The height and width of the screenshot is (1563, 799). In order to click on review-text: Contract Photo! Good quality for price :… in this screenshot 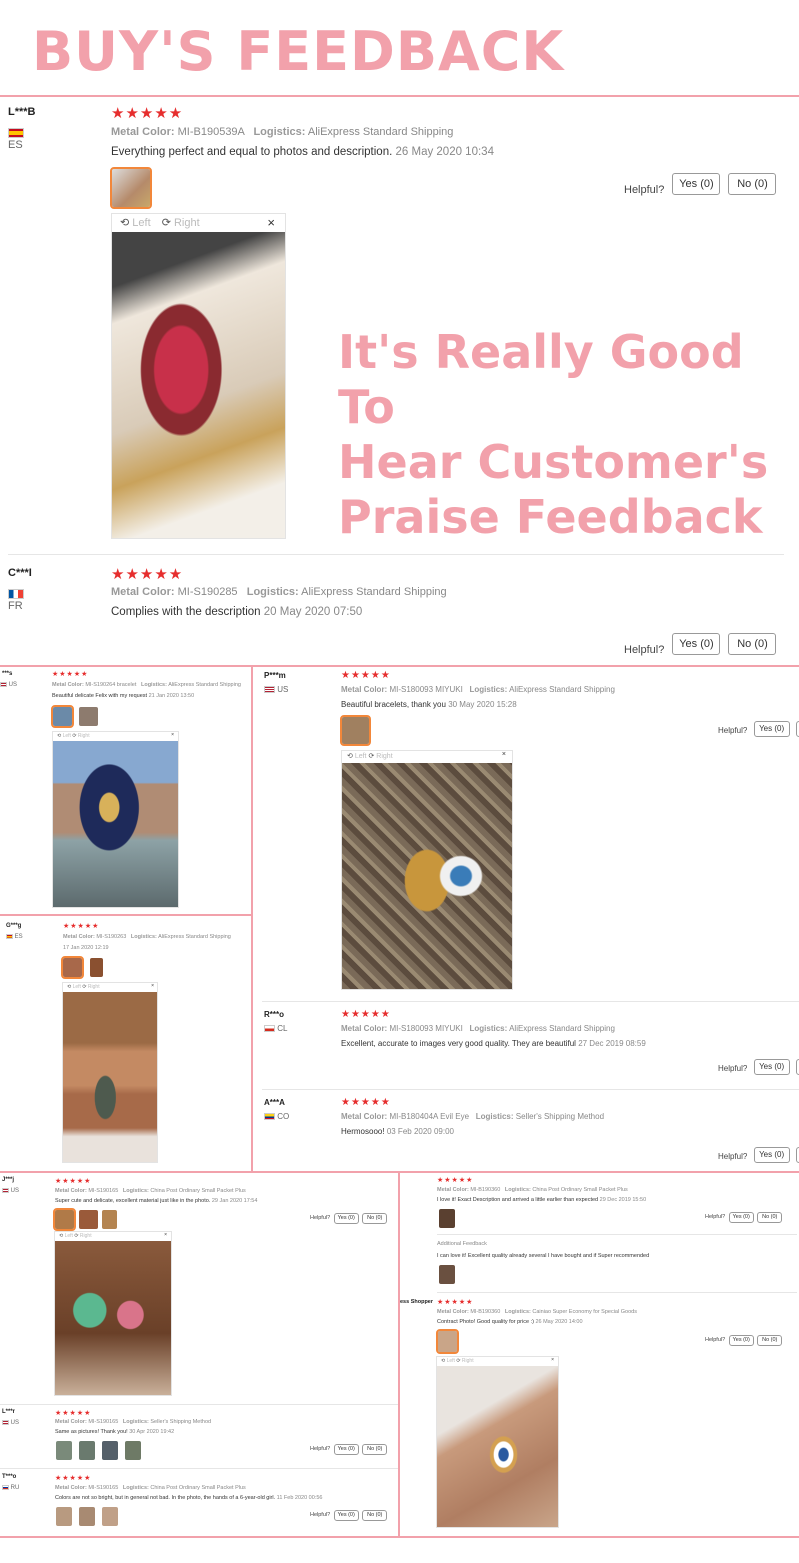, I will do `click(485, 1322)`.